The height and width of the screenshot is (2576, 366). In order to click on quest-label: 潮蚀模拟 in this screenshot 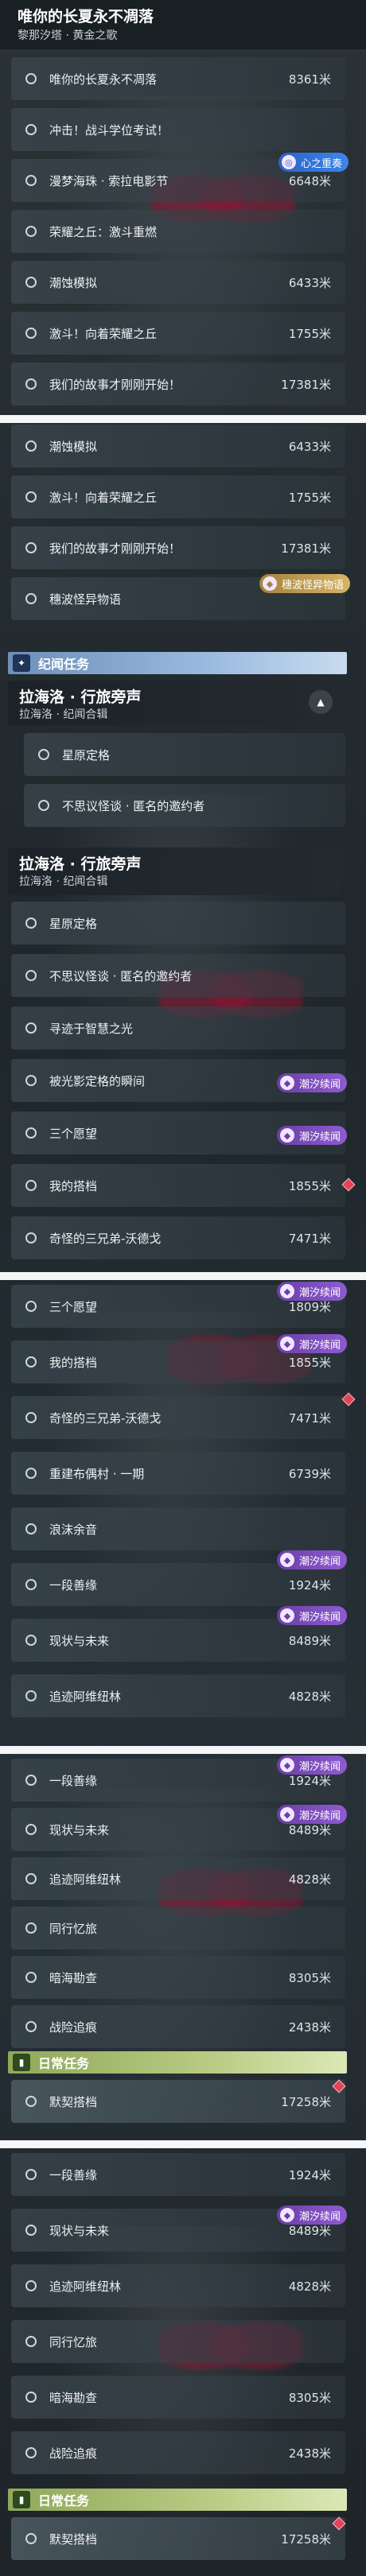, I will do `click(73, 446)`.